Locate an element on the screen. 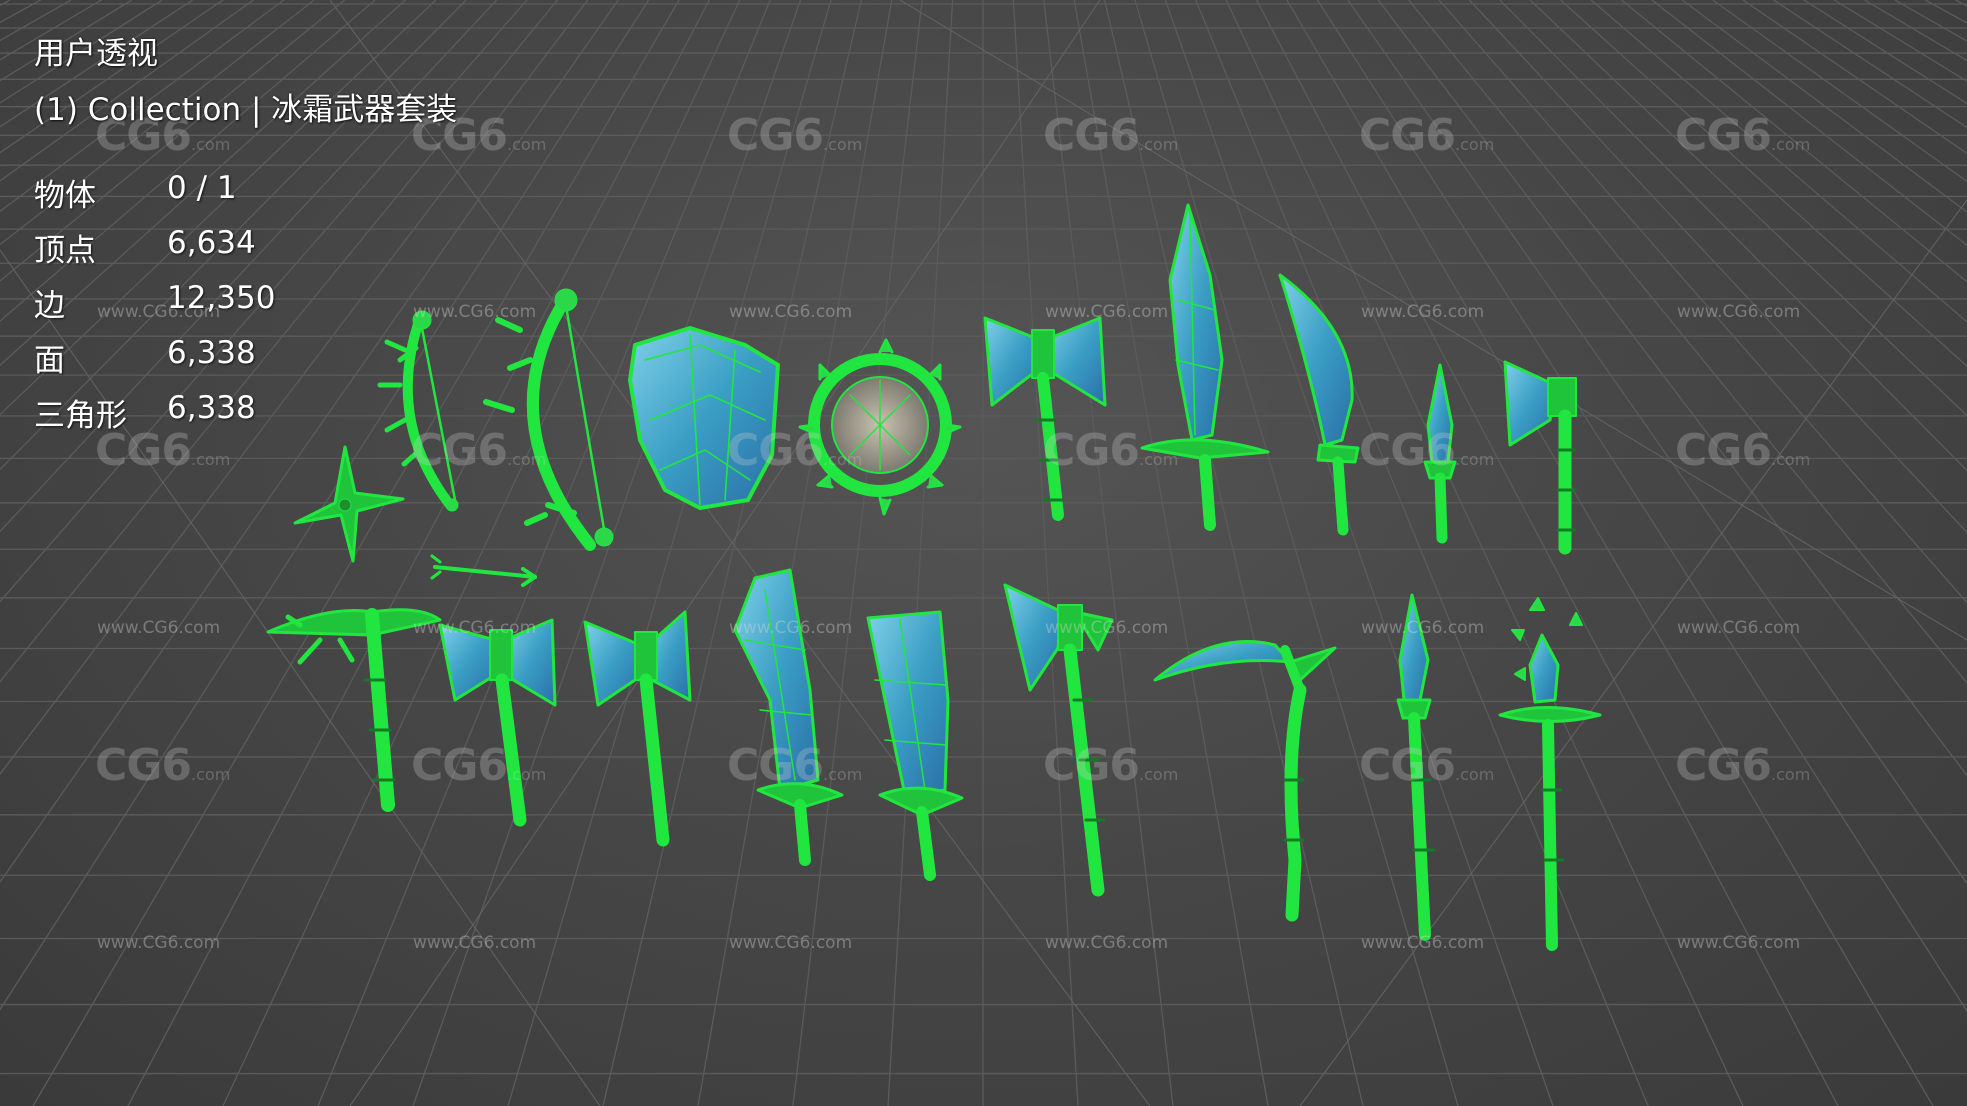 This screenshot has width=1967, height=1106. view-title: 用户透视 is located at coordinates (96, 54).